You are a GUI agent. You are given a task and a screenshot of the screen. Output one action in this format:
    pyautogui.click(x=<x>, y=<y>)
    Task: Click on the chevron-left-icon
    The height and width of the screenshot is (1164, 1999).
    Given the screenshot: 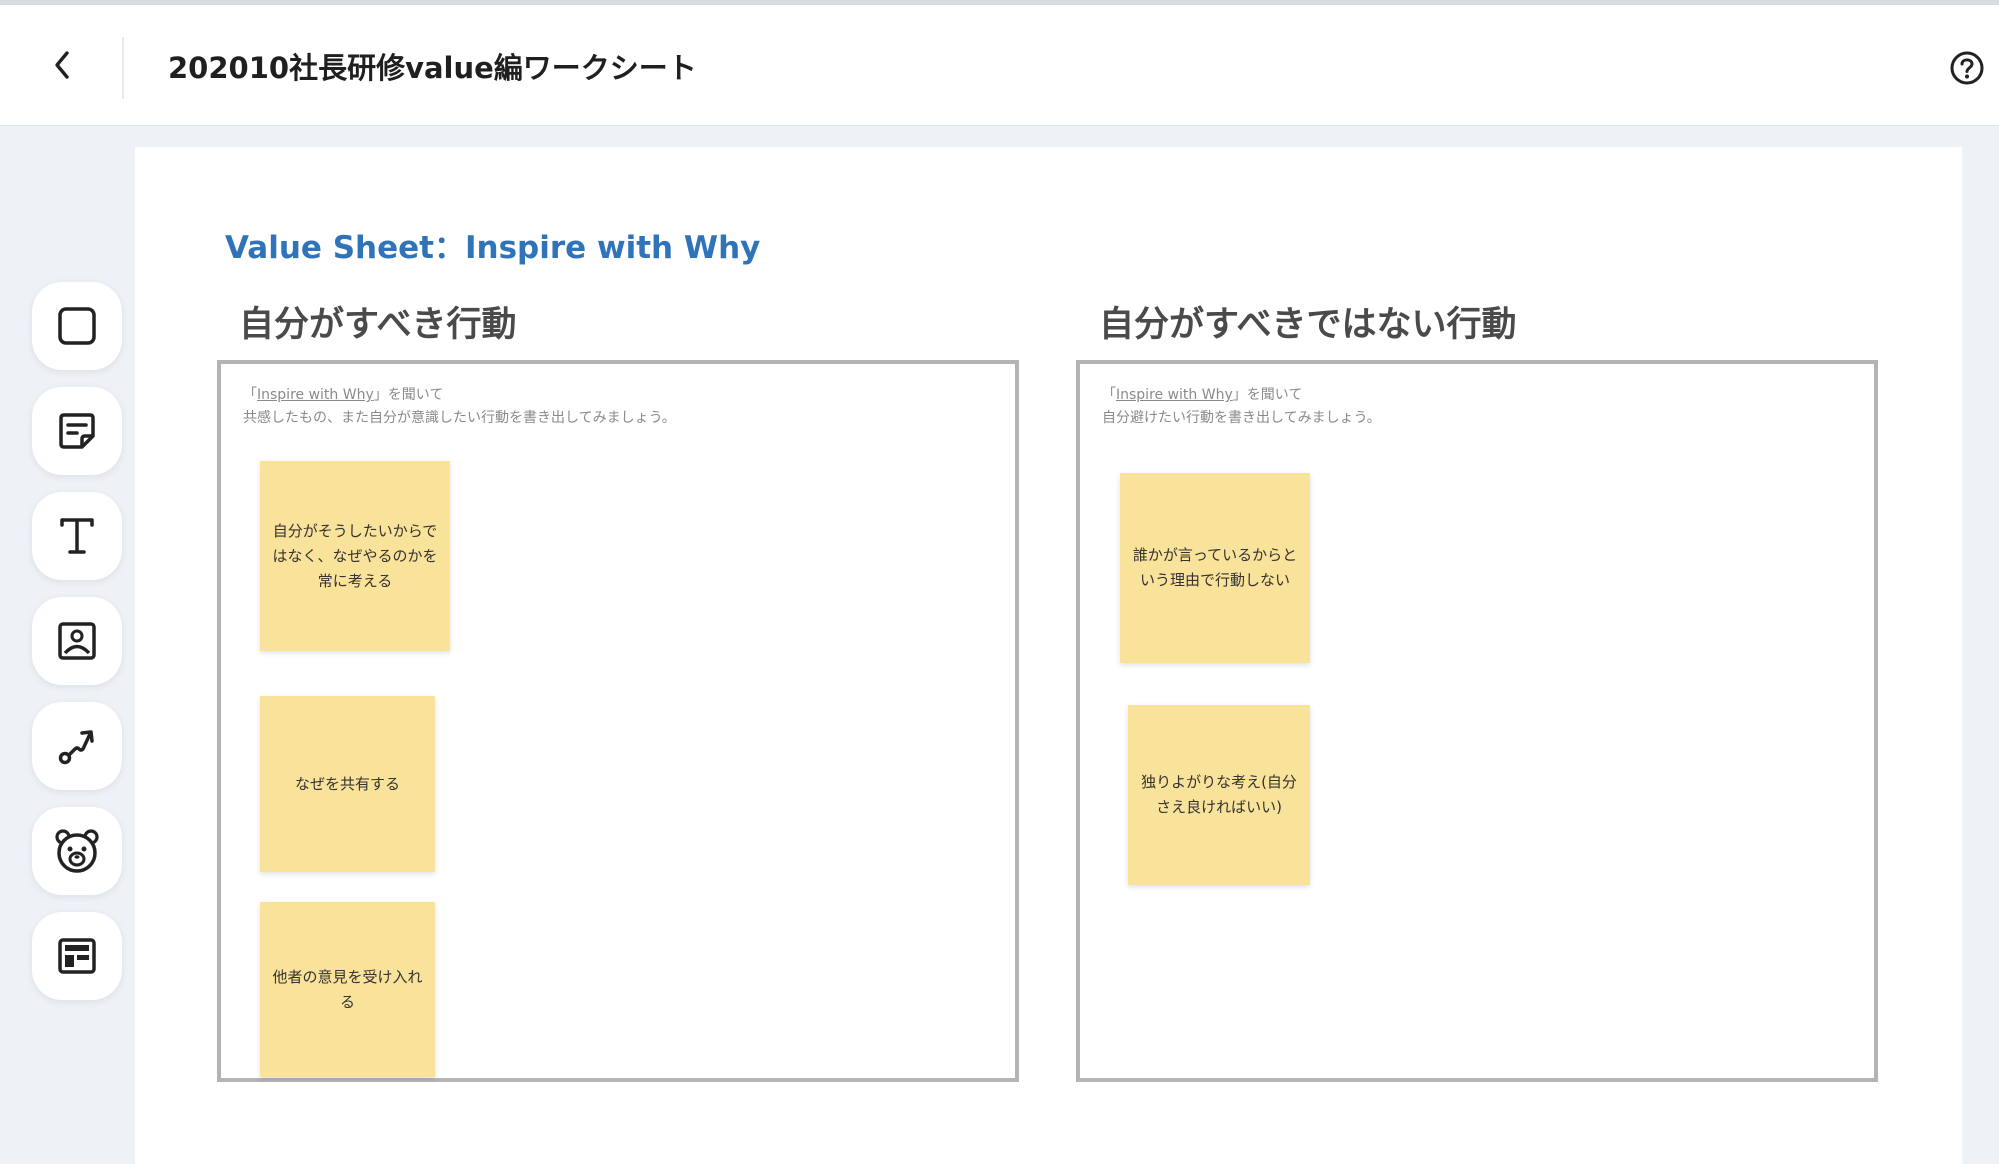 What is the action you would take?
    pyautogui.click(x=62, y=65)
    